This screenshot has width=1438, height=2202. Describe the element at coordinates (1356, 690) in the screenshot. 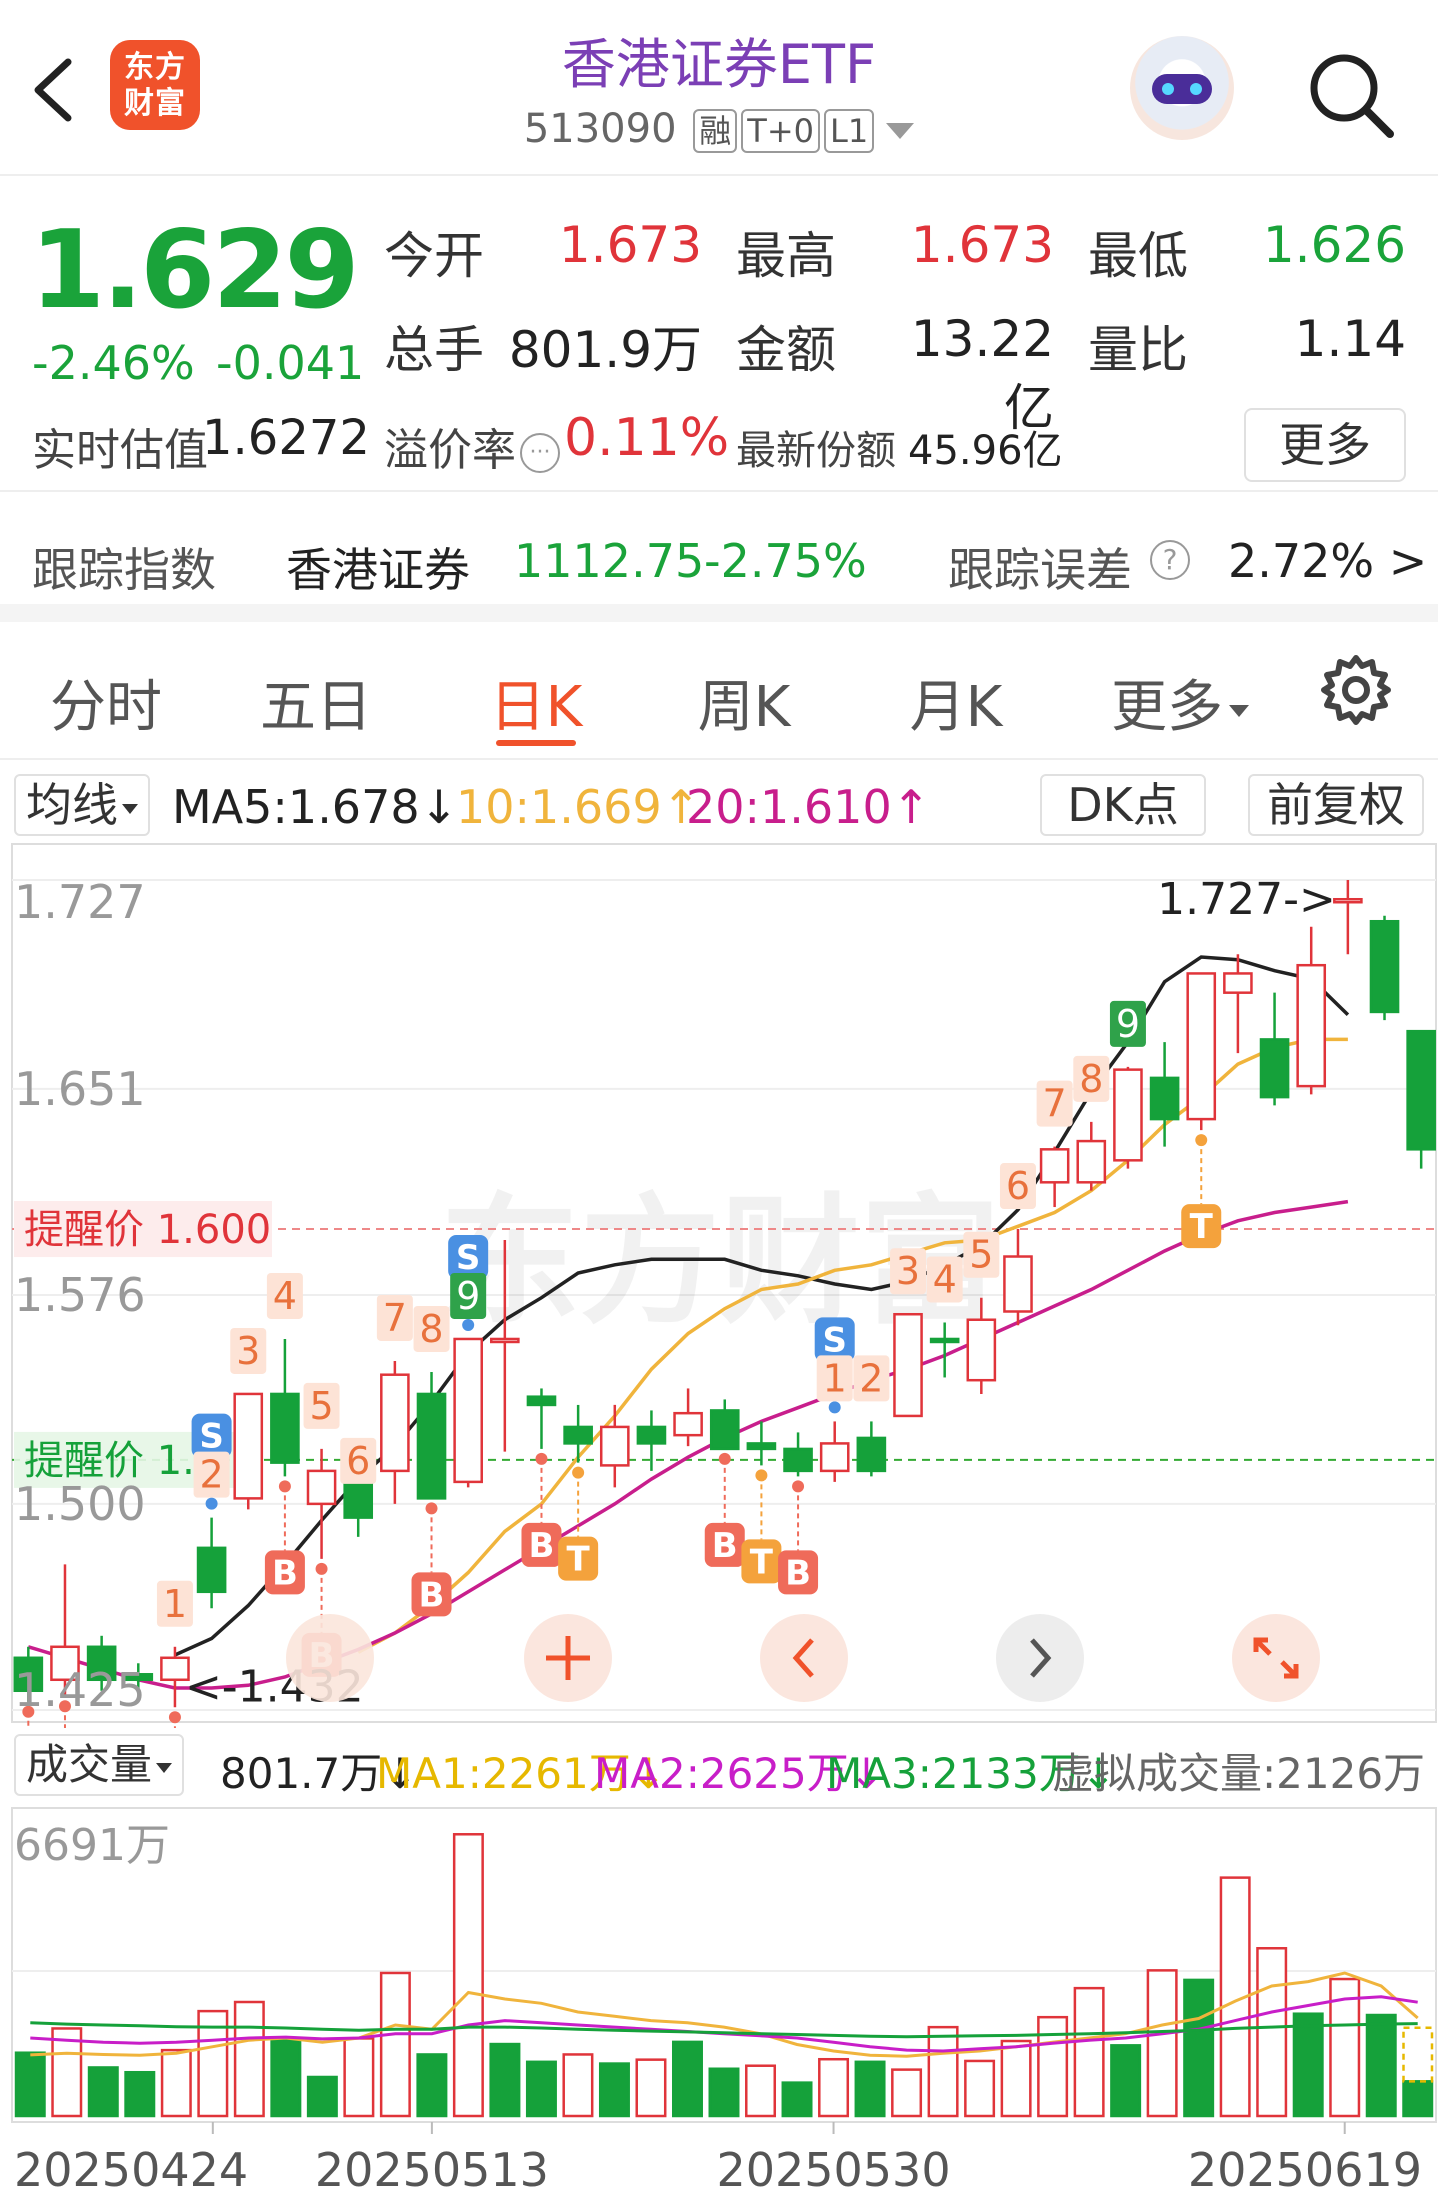

I see `gear-icon` at that location.